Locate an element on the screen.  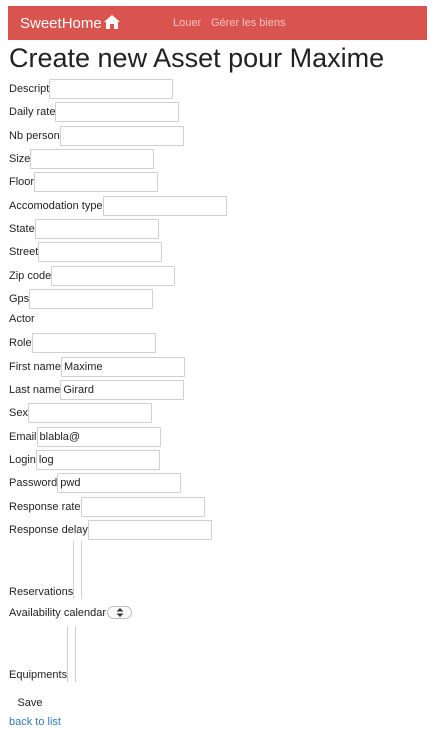
last-name-label: Last name is located at coordinates (35, 390).